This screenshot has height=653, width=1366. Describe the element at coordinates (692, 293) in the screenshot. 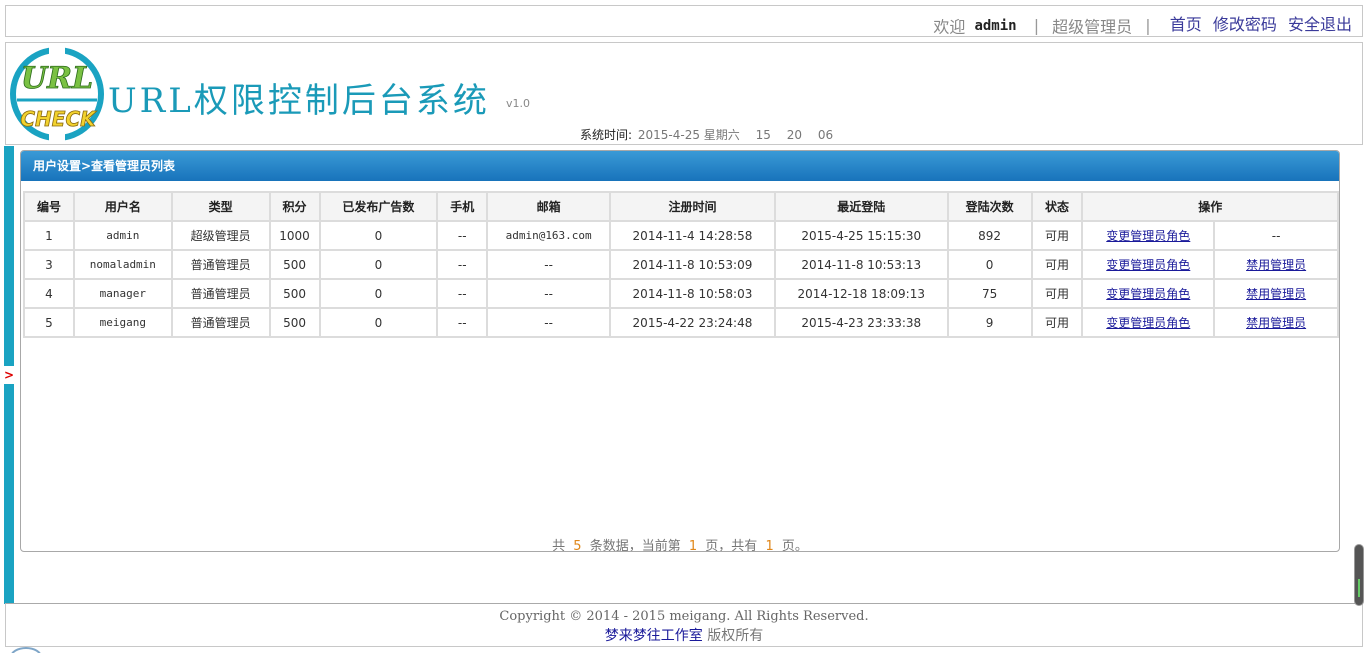

I see `cell-registered: 2014-11-8 10:58:03` at that location.